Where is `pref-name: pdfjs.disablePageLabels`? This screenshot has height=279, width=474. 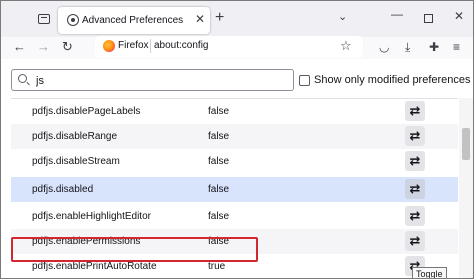 pref-name: pdfjs.disablePageLabels is located at coordinates (86, 111).